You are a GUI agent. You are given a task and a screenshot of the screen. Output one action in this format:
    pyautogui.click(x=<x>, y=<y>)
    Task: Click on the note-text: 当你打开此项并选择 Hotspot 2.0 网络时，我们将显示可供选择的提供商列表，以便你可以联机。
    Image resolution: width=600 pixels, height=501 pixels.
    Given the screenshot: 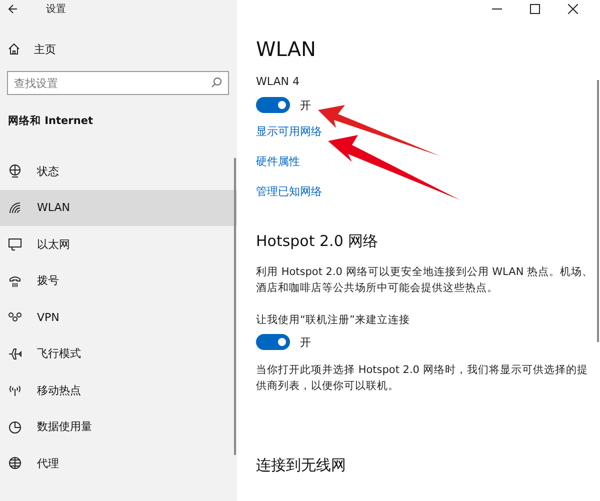 What is the action you would take?
    pyautogui.click(x=422, y=378)
    